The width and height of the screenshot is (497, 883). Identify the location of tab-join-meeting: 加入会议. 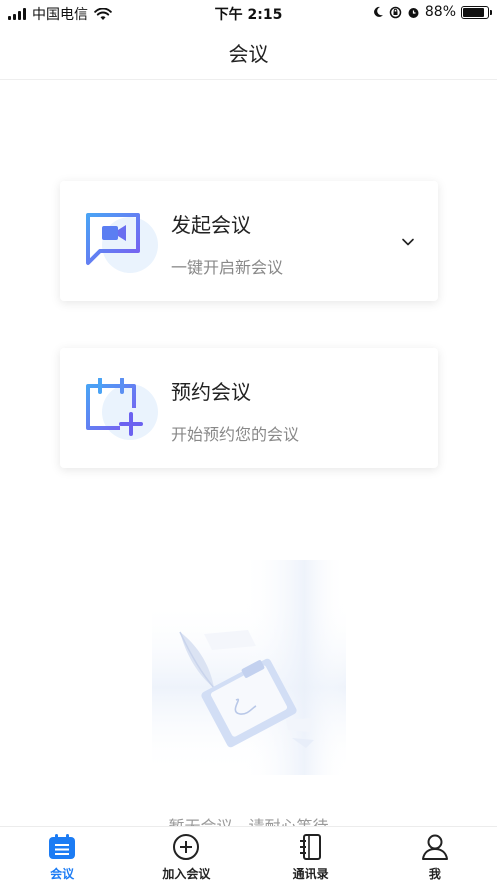
(186, 855).